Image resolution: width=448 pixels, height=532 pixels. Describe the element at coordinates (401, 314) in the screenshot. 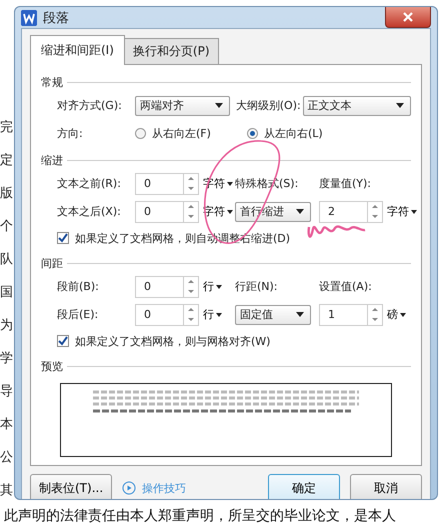

I see `unit-dropdown: 磅` at that location.